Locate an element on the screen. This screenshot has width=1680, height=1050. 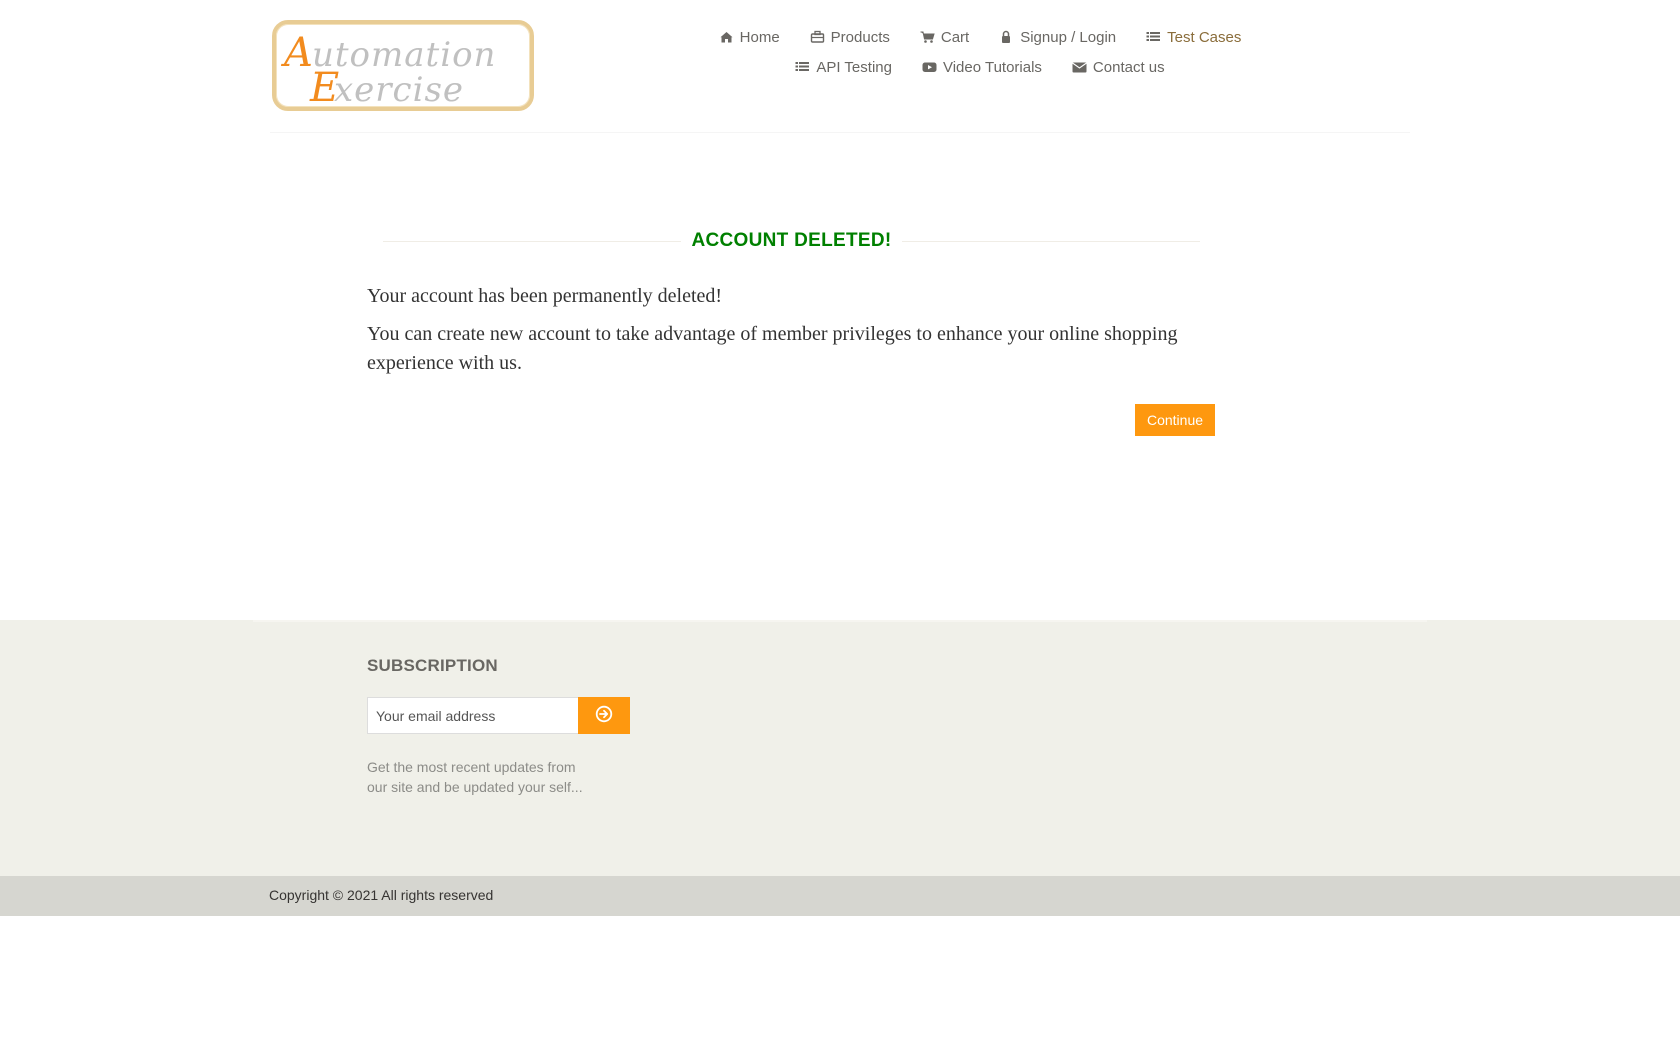
nav-video-tutorials: Video Tutorials is located at coordinates (982, 67).